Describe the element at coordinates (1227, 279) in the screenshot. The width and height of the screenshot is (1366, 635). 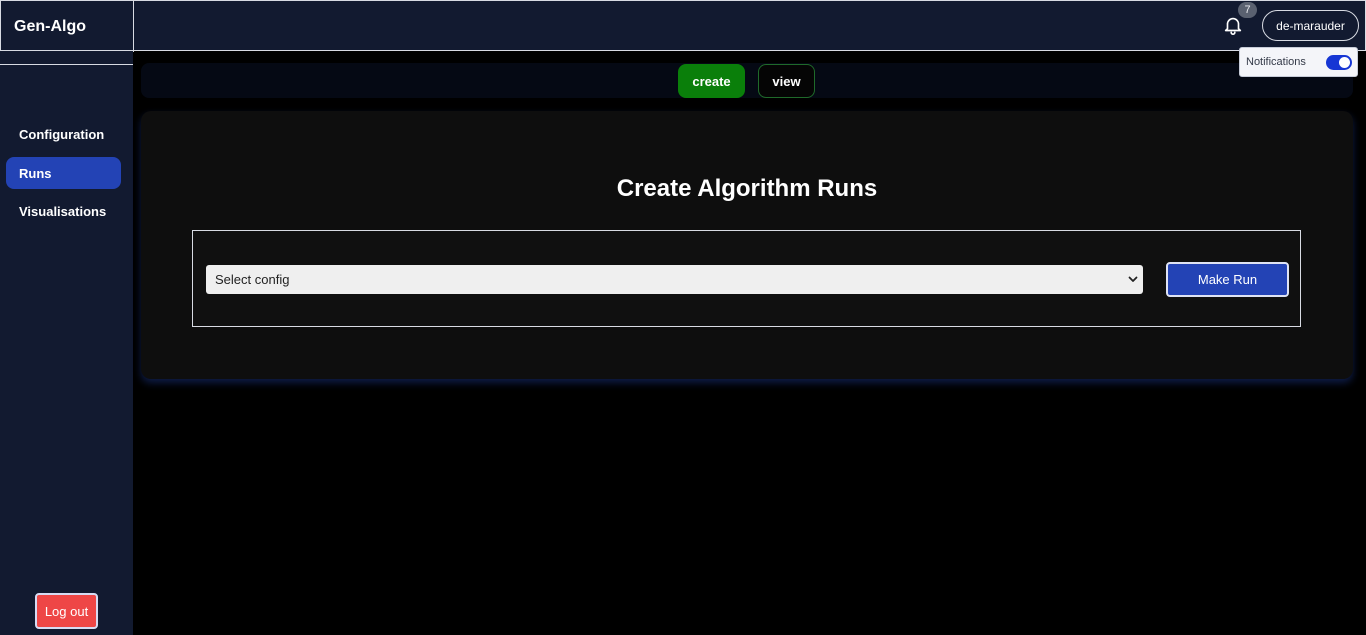
I see `make-run-button: Make Run` at that location.